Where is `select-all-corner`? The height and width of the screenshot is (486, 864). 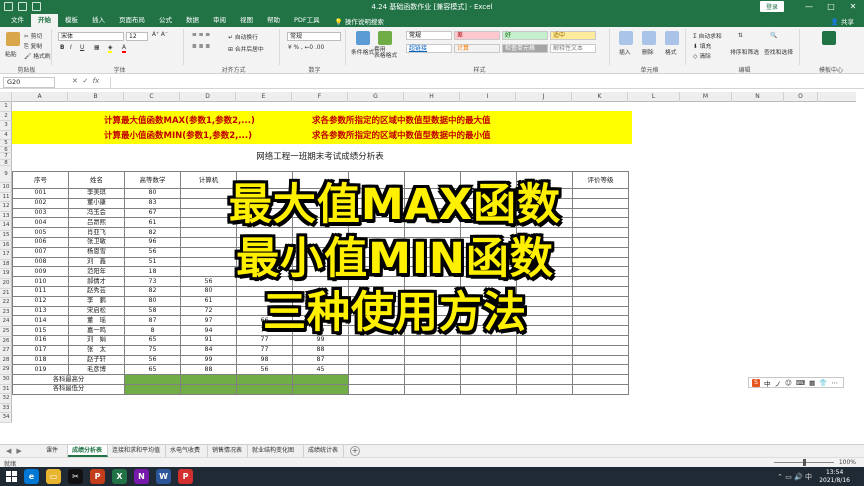 select-all-corner is located at coordinates (6, 97).